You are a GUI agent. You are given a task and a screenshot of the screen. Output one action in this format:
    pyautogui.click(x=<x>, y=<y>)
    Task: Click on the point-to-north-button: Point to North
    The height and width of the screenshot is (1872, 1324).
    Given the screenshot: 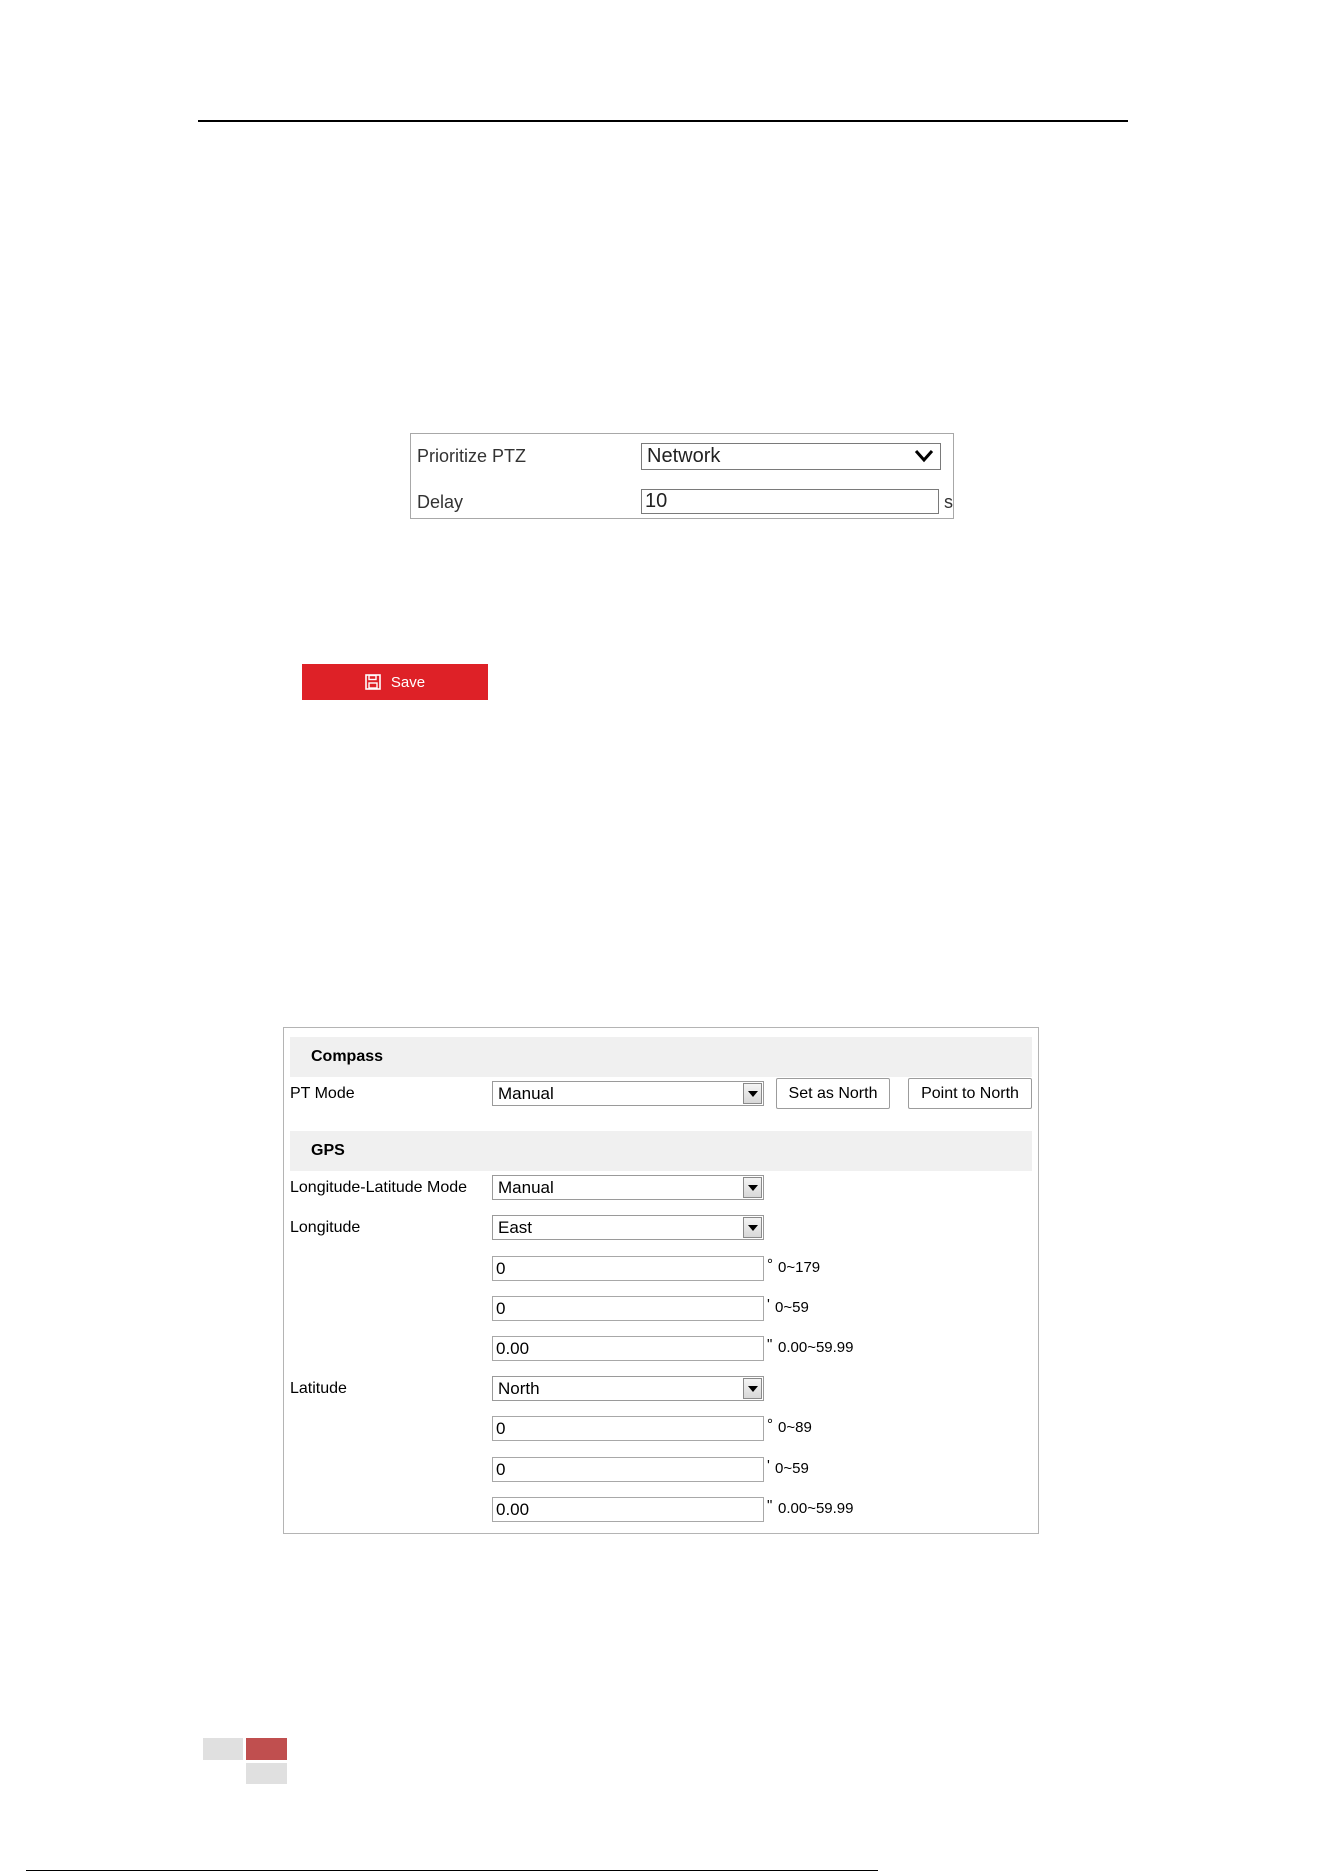 What is the action you would take?
    pyautogui.click(x=970, y=1093)
    